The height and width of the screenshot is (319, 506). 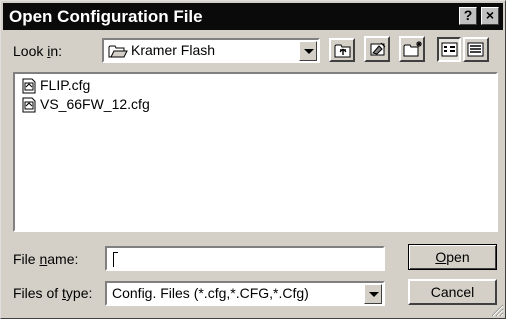 I want to click on file-name-label: File name:, so click(x=46, y=259).